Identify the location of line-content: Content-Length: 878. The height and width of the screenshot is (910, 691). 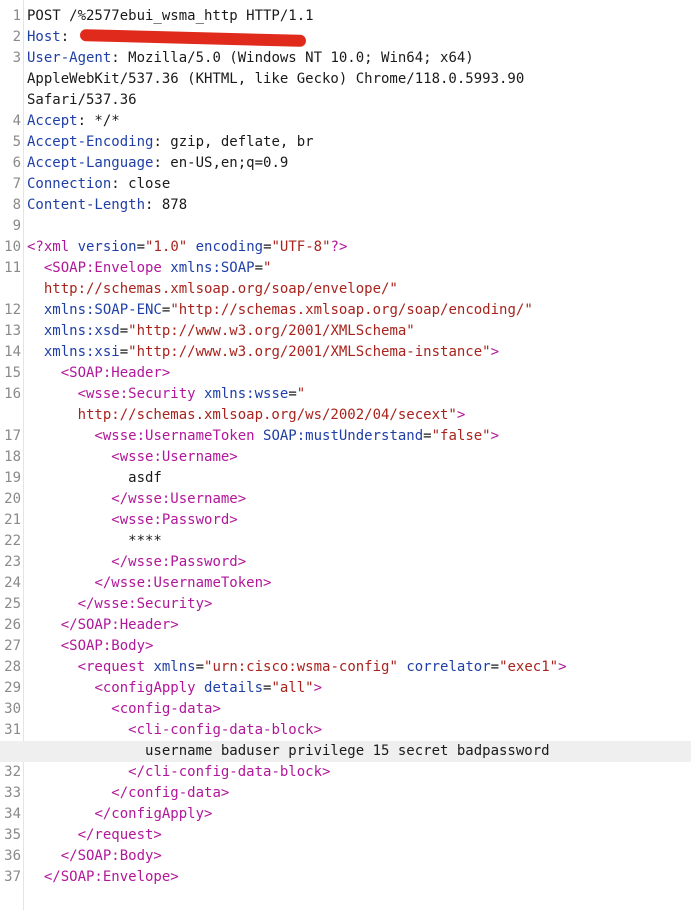
(107, 205).